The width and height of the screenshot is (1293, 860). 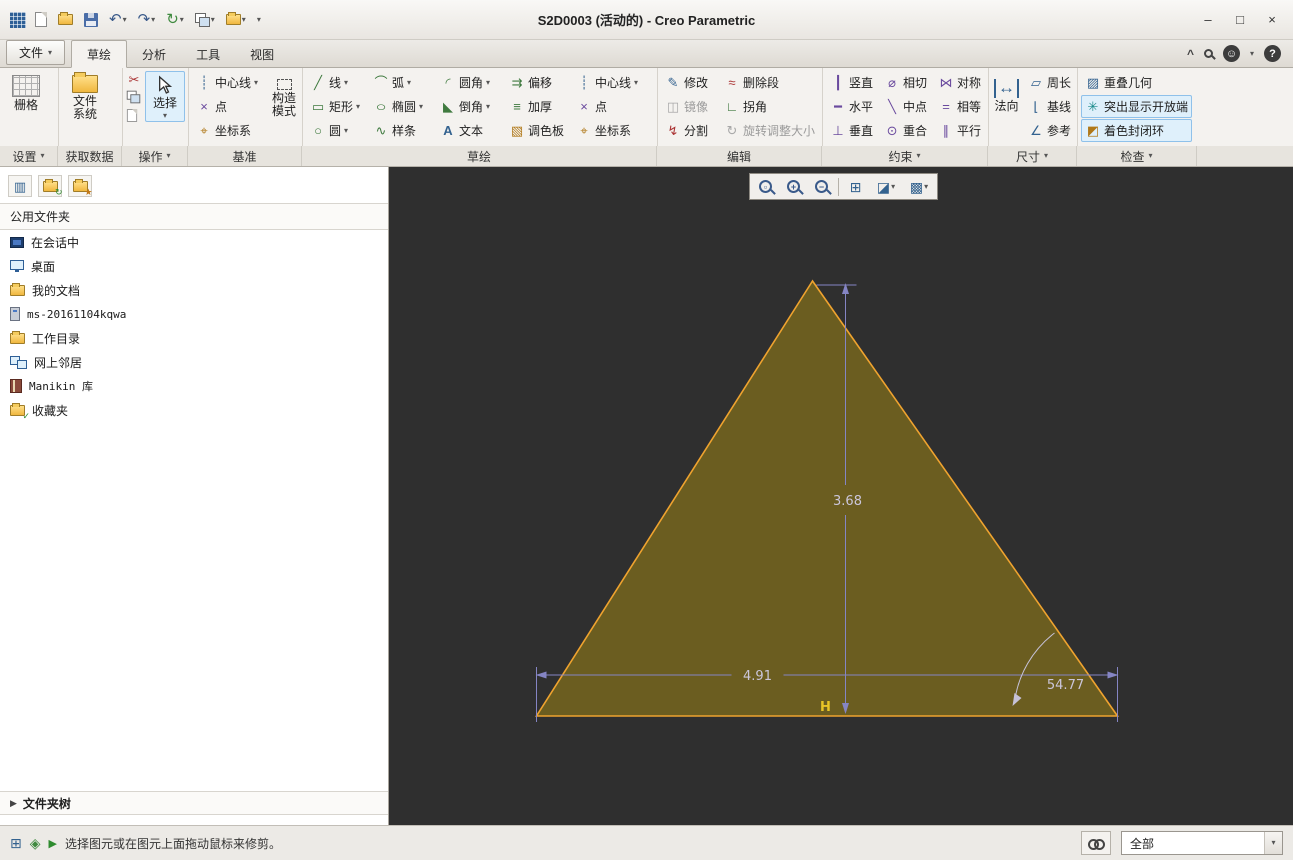 What do you see at coordinates (793, 186) in the screenshot?
I see `zoom-in-button: +` at bounding box center [793, 186].